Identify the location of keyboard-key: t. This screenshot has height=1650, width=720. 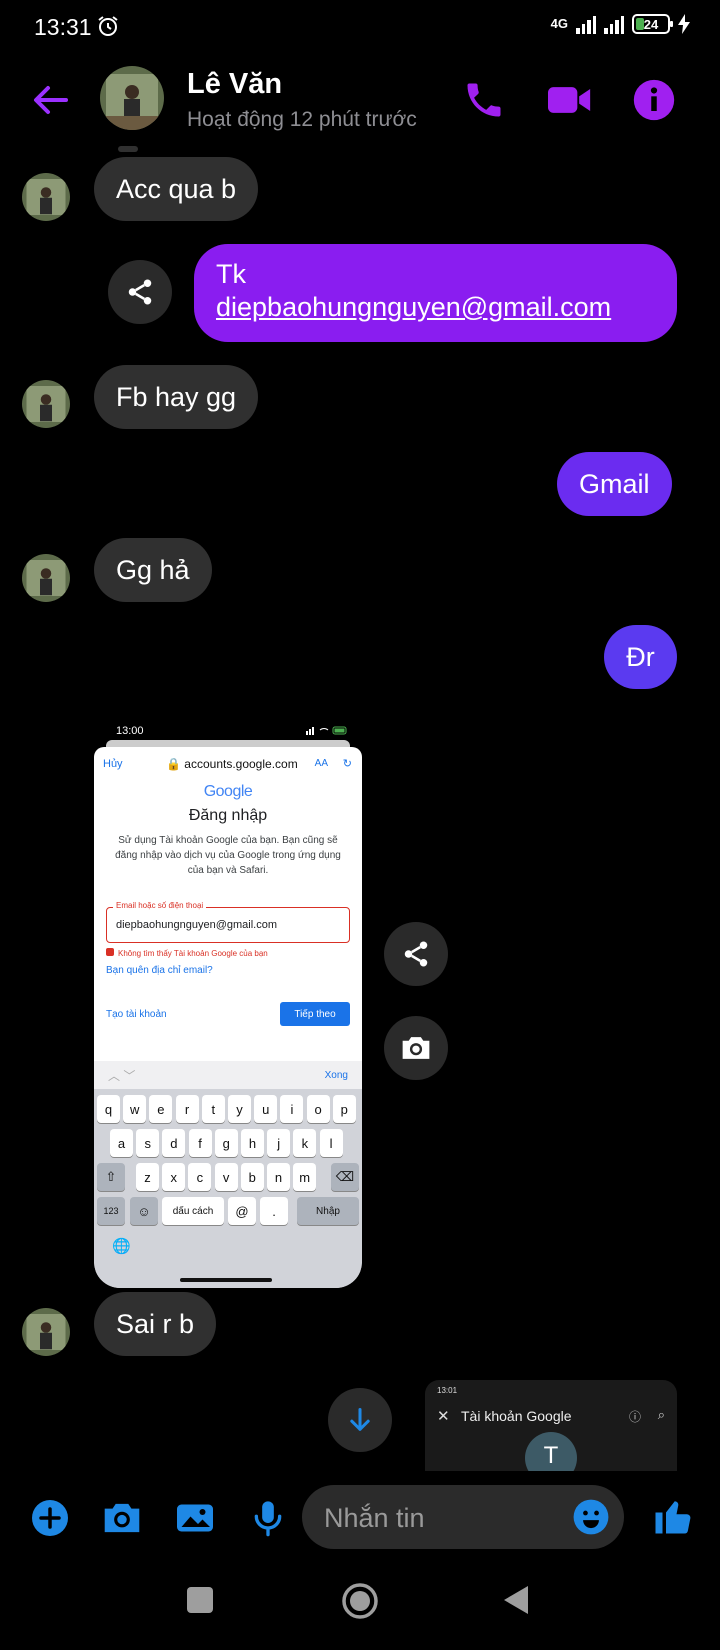
(213, 1109).